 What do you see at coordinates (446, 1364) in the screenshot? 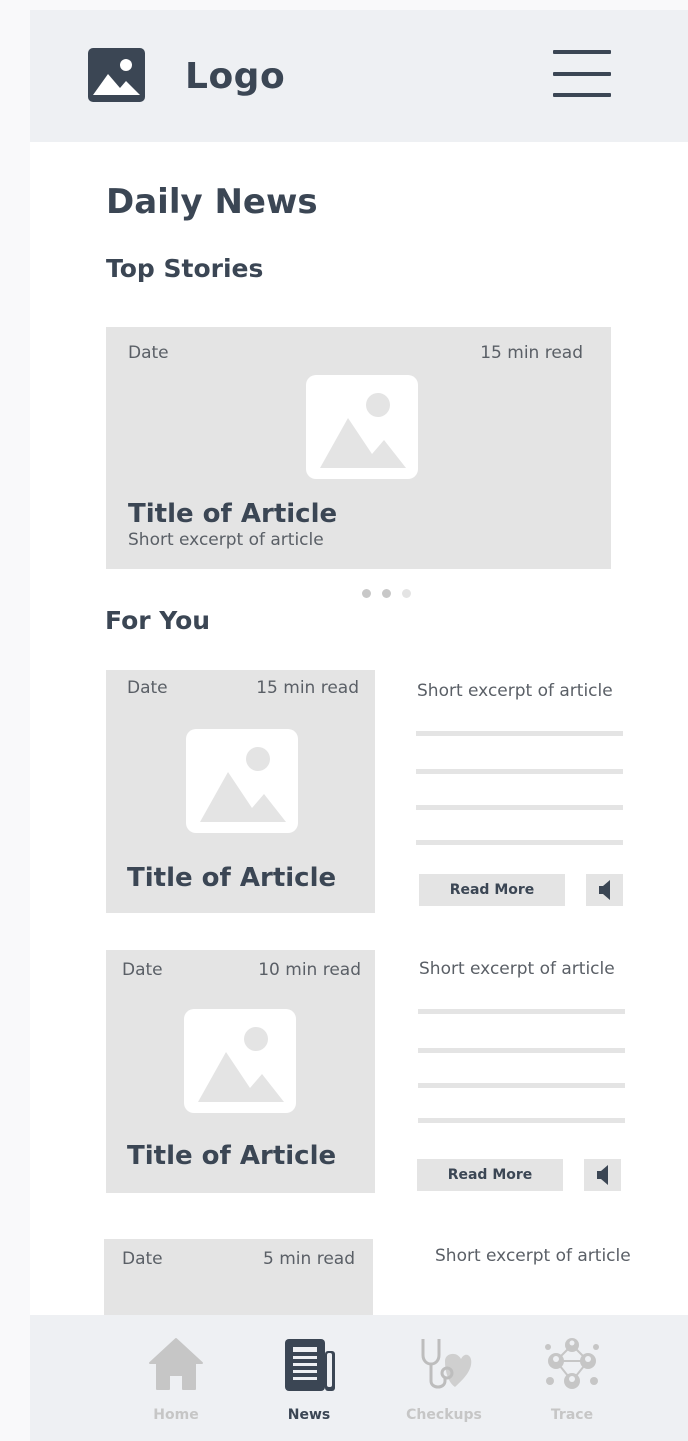
I see `stethoscope-heart-icon` at bounding box center [446, 1364].